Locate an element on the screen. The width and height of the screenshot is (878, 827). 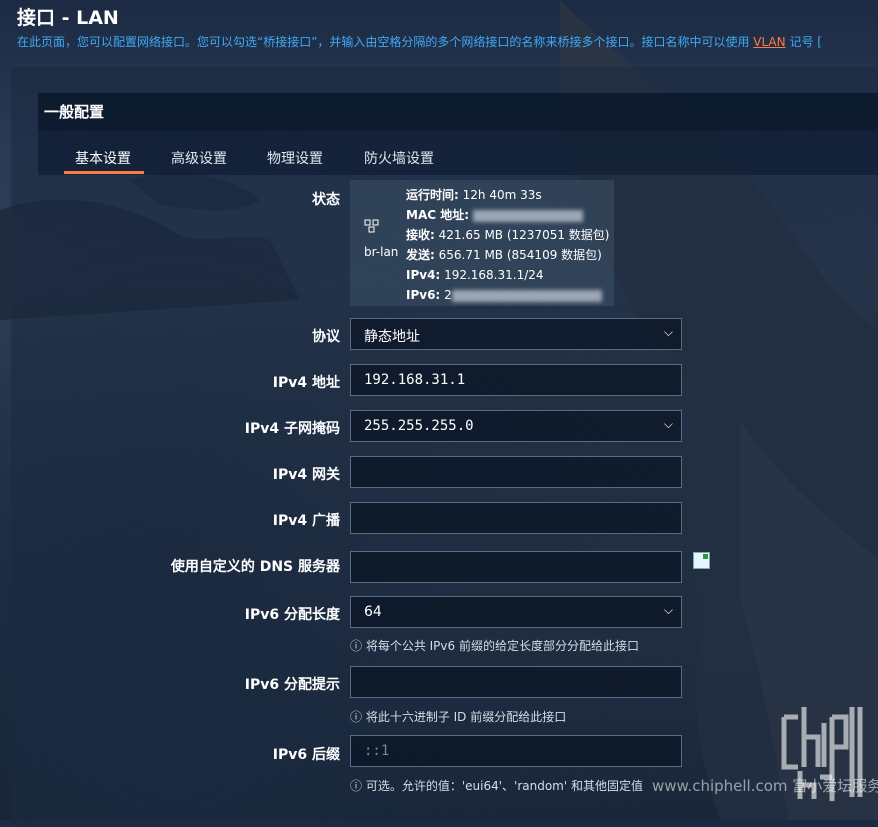
status-label: 状态 is located at coordinates (326, 200).